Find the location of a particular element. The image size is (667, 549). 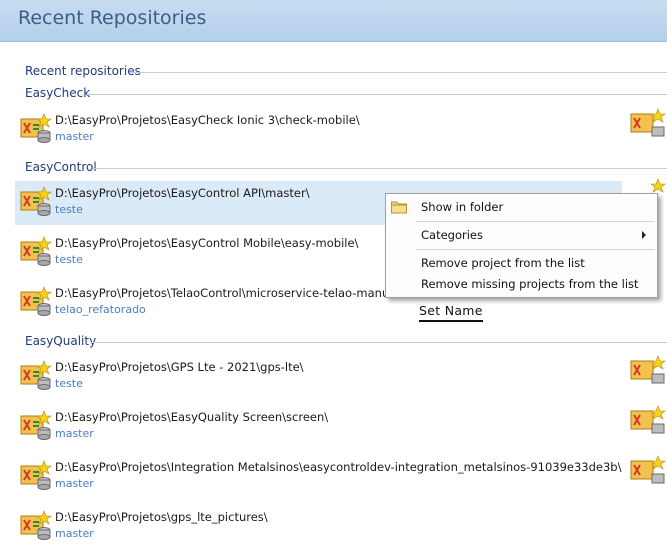

title-bar: Recent Repositories is located at coordinates (333, 21).